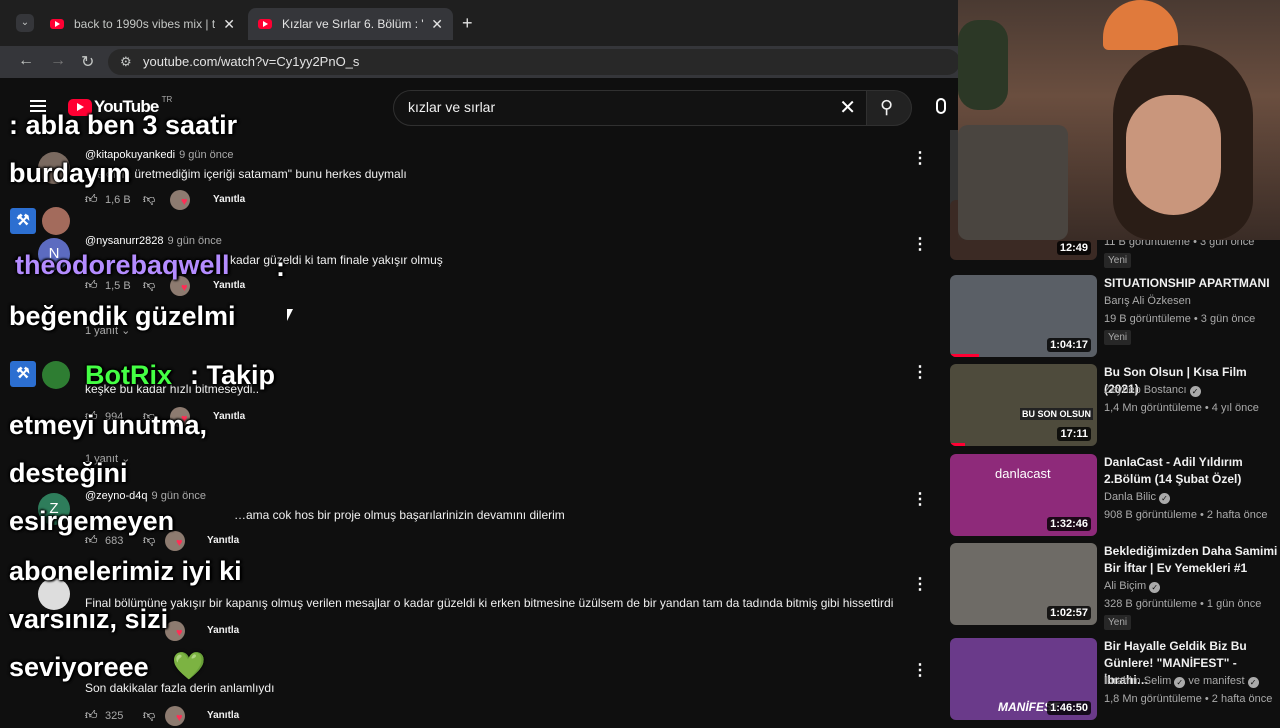 The height and width of the screenshot is (728, 1280). What do you see at coordinates (125, 571) in the screenshot?
I see `chat-overlay-line: abonelerimiz iyi ki` at bounding box center [125, 571].